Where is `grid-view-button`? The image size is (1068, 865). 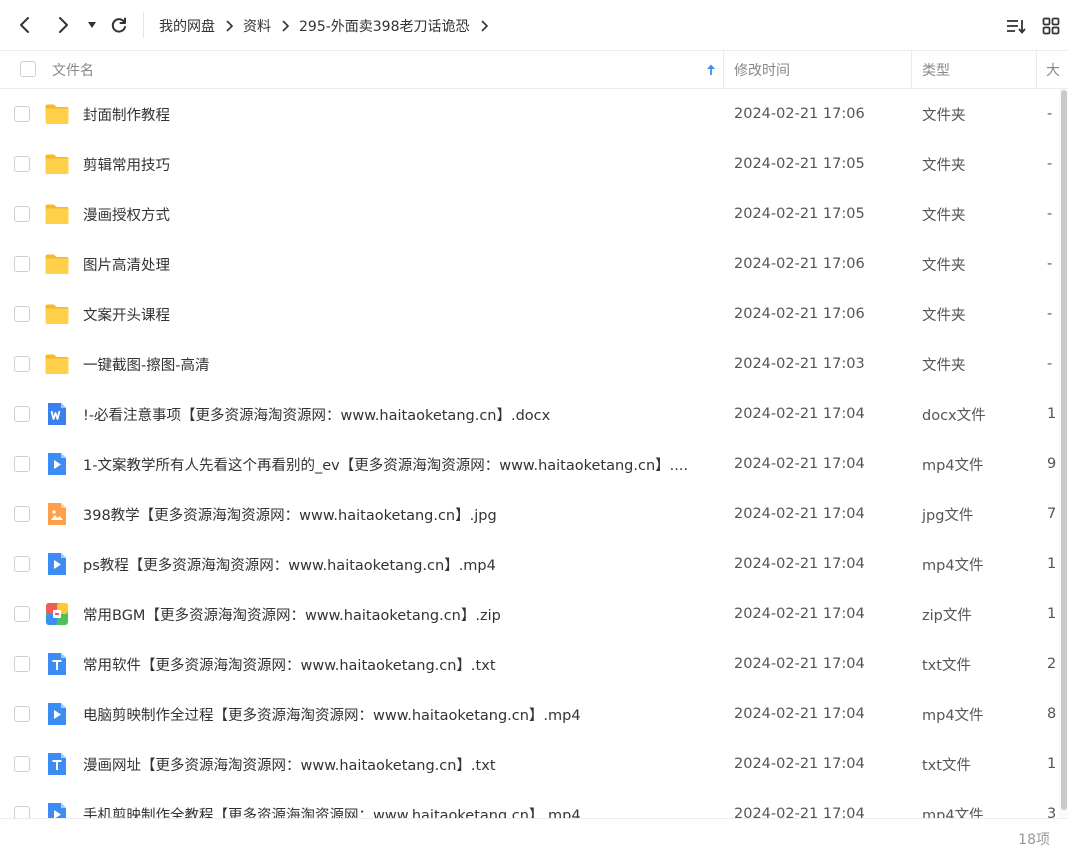
grid-view-button is located at coordinates (1051, 26).